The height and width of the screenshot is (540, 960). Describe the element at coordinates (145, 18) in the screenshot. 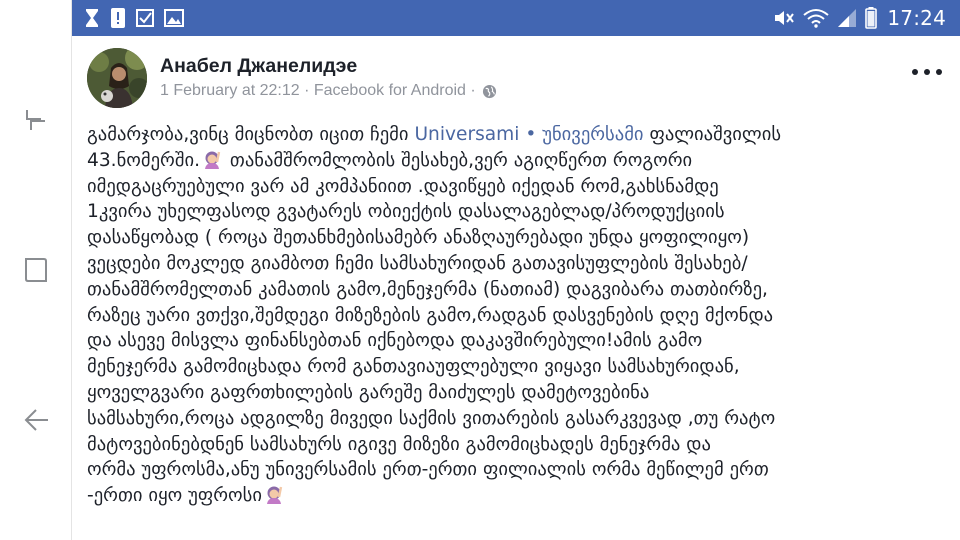

I see `checkbox-icon` at that location.